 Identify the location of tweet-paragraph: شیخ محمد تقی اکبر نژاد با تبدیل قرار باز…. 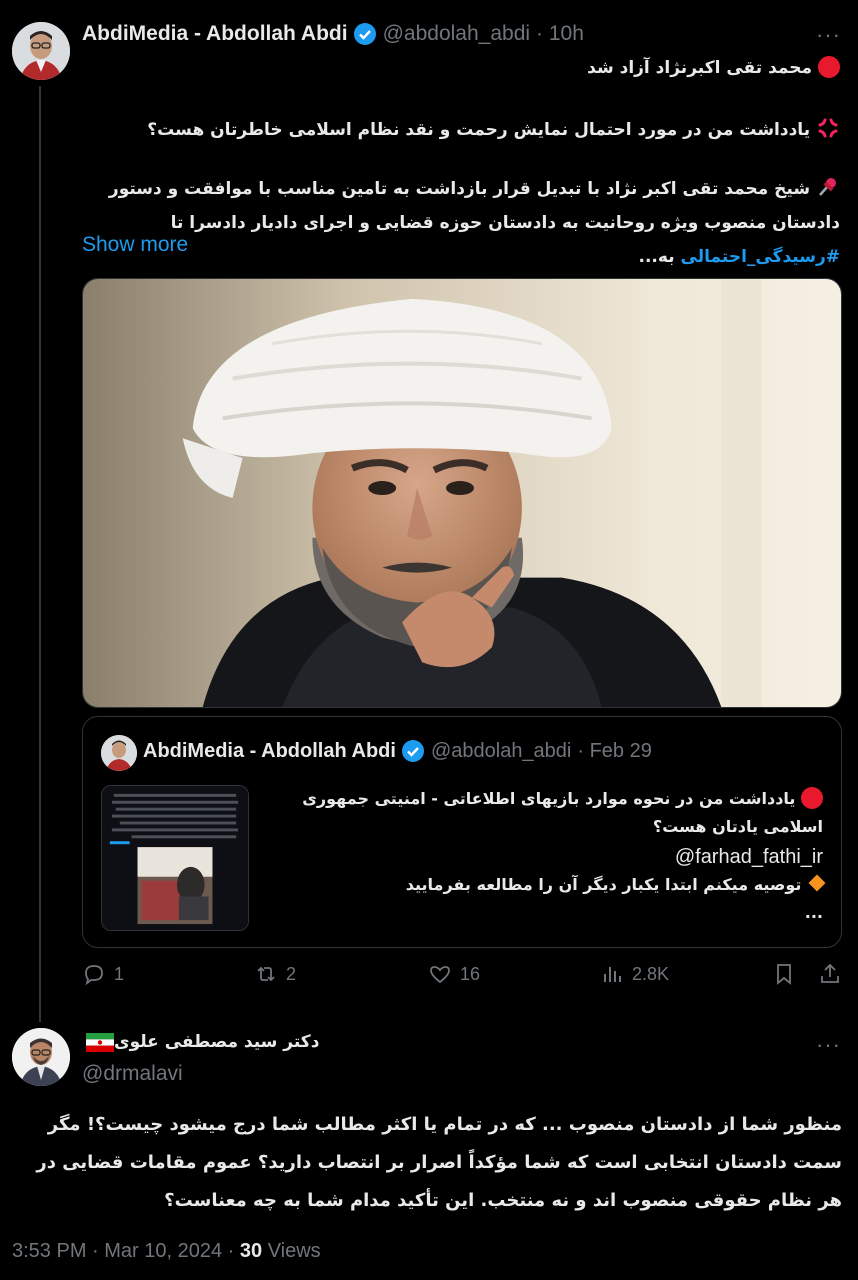
(460, 223).